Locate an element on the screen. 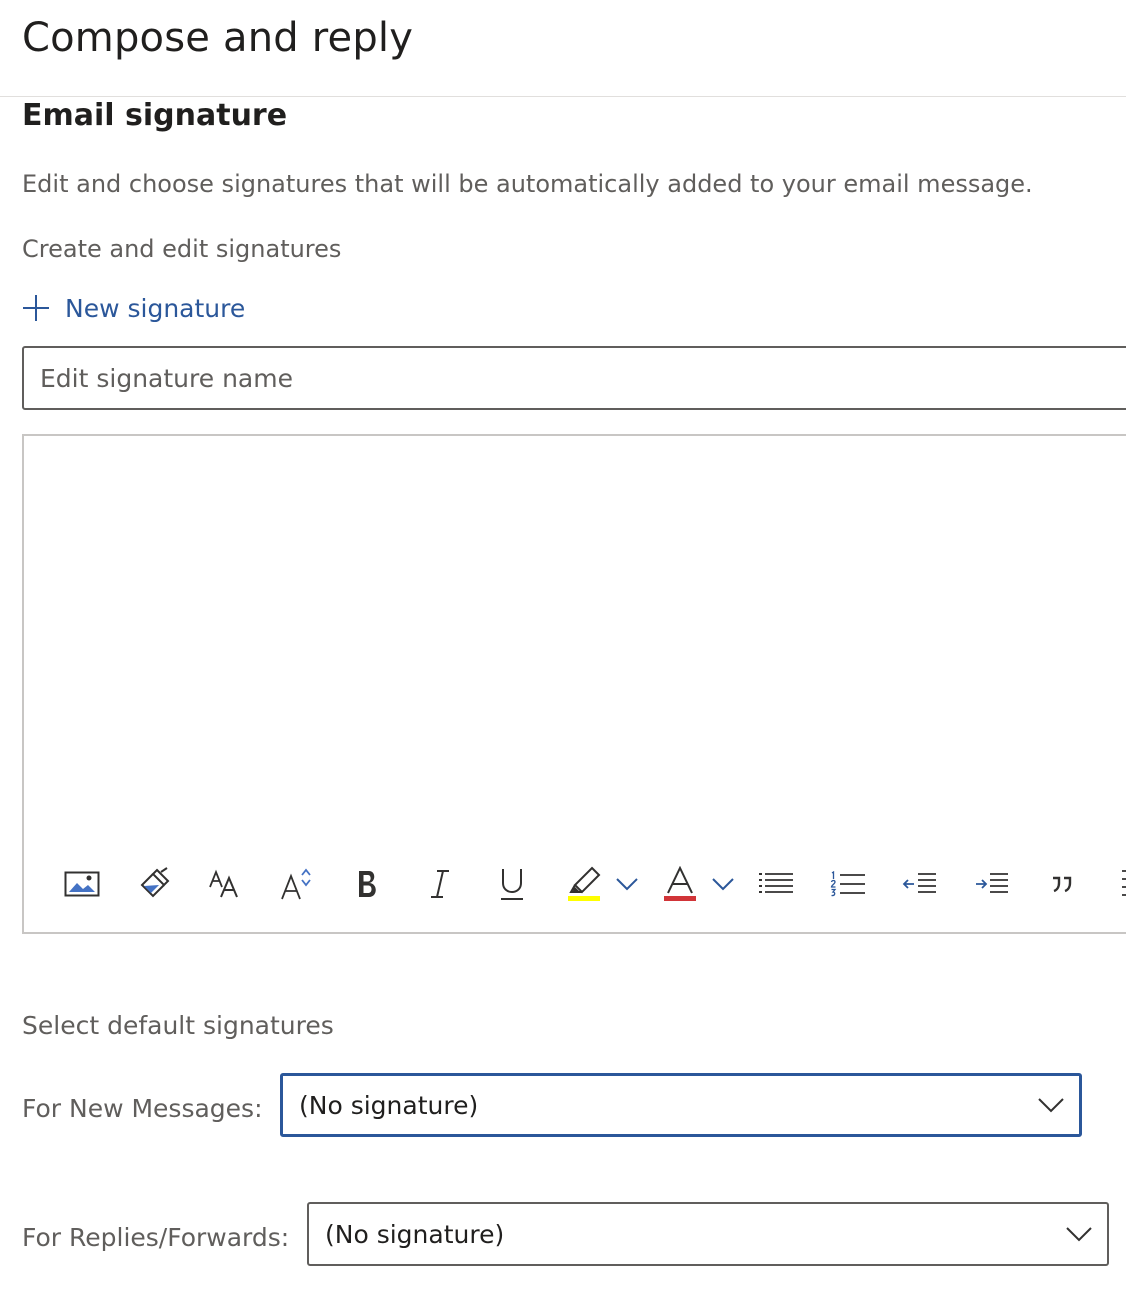  numbering-button is located at coordinates (848, 884).